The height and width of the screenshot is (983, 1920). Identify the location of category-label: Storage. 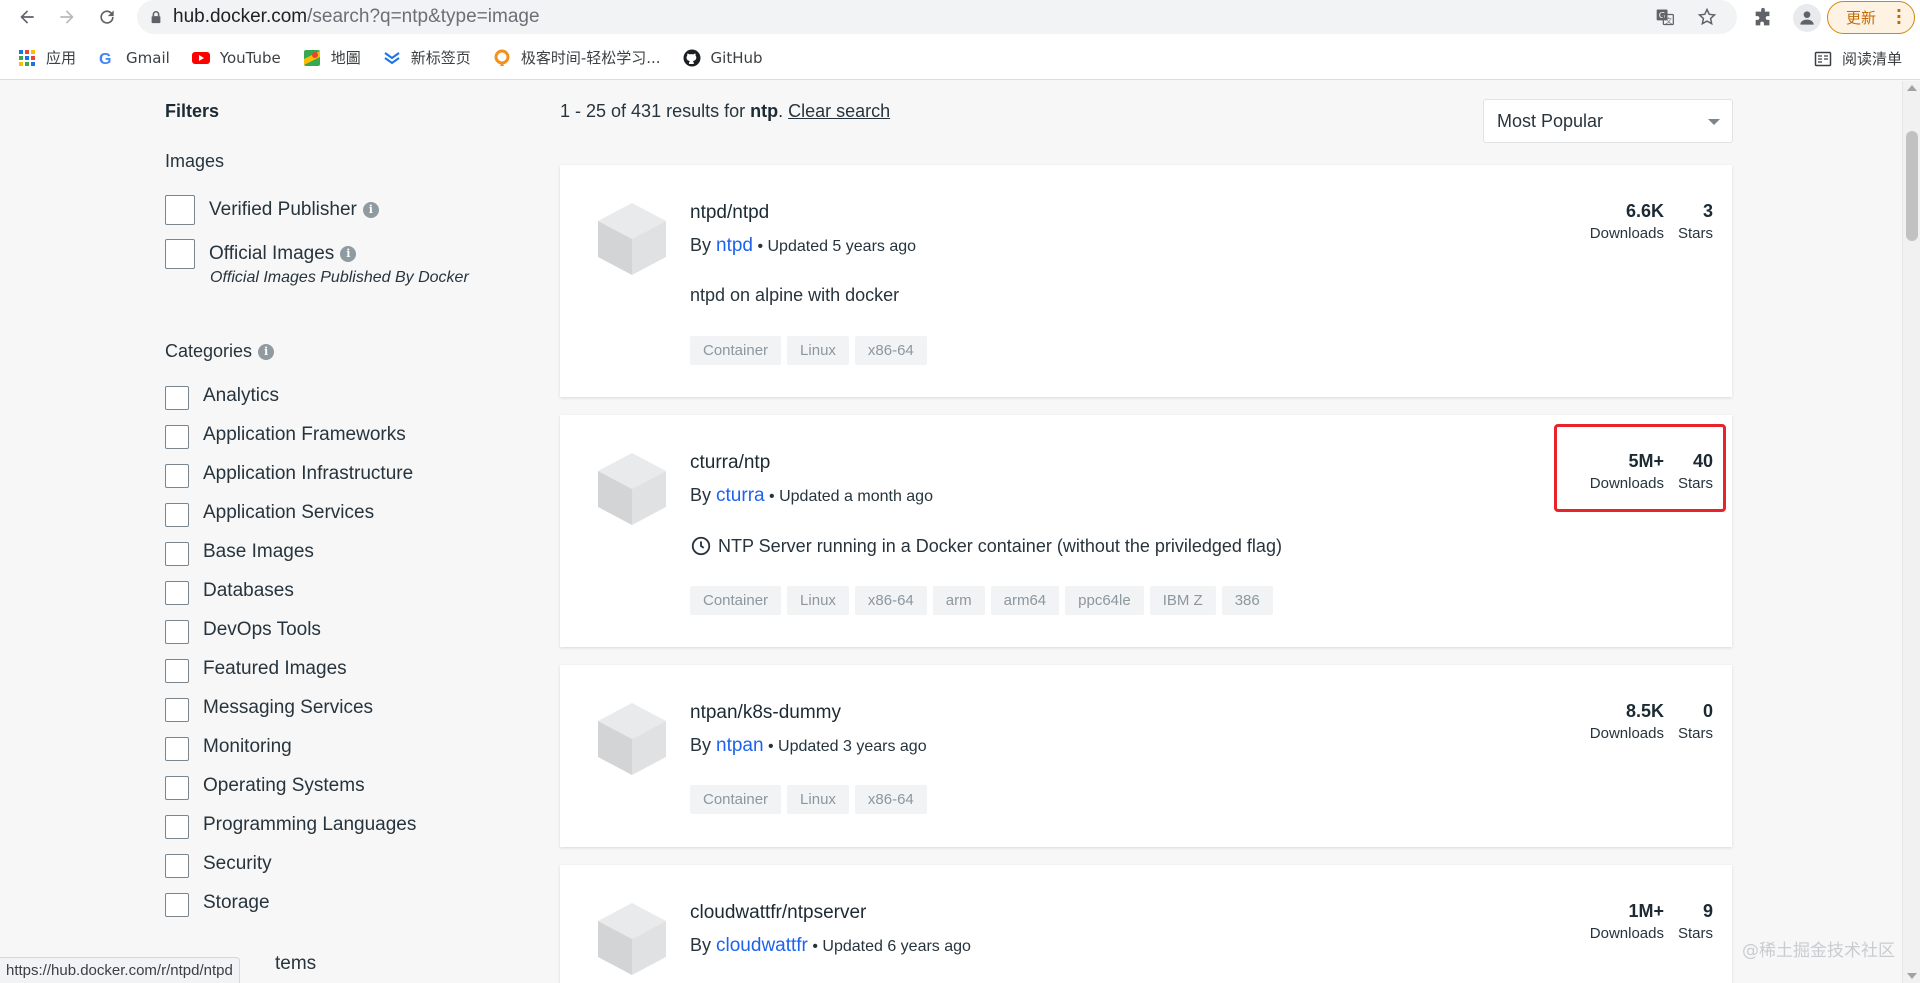
(236, 903).